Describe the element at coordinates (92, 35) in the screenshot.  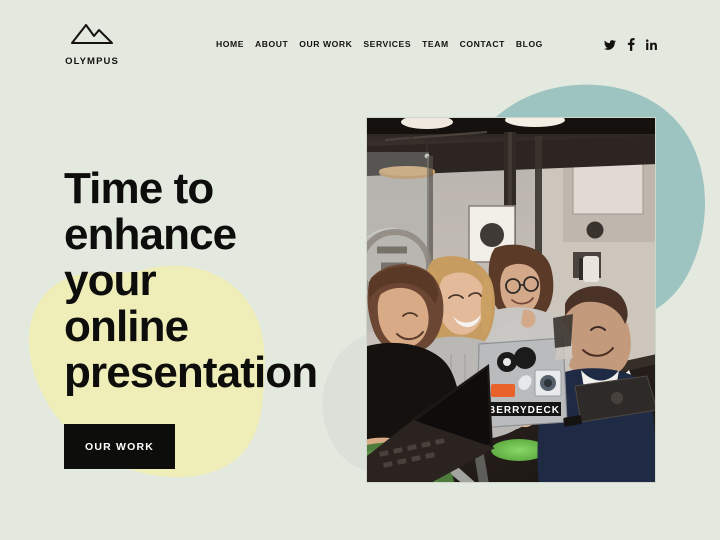
I see `mountain-icon` at that location.